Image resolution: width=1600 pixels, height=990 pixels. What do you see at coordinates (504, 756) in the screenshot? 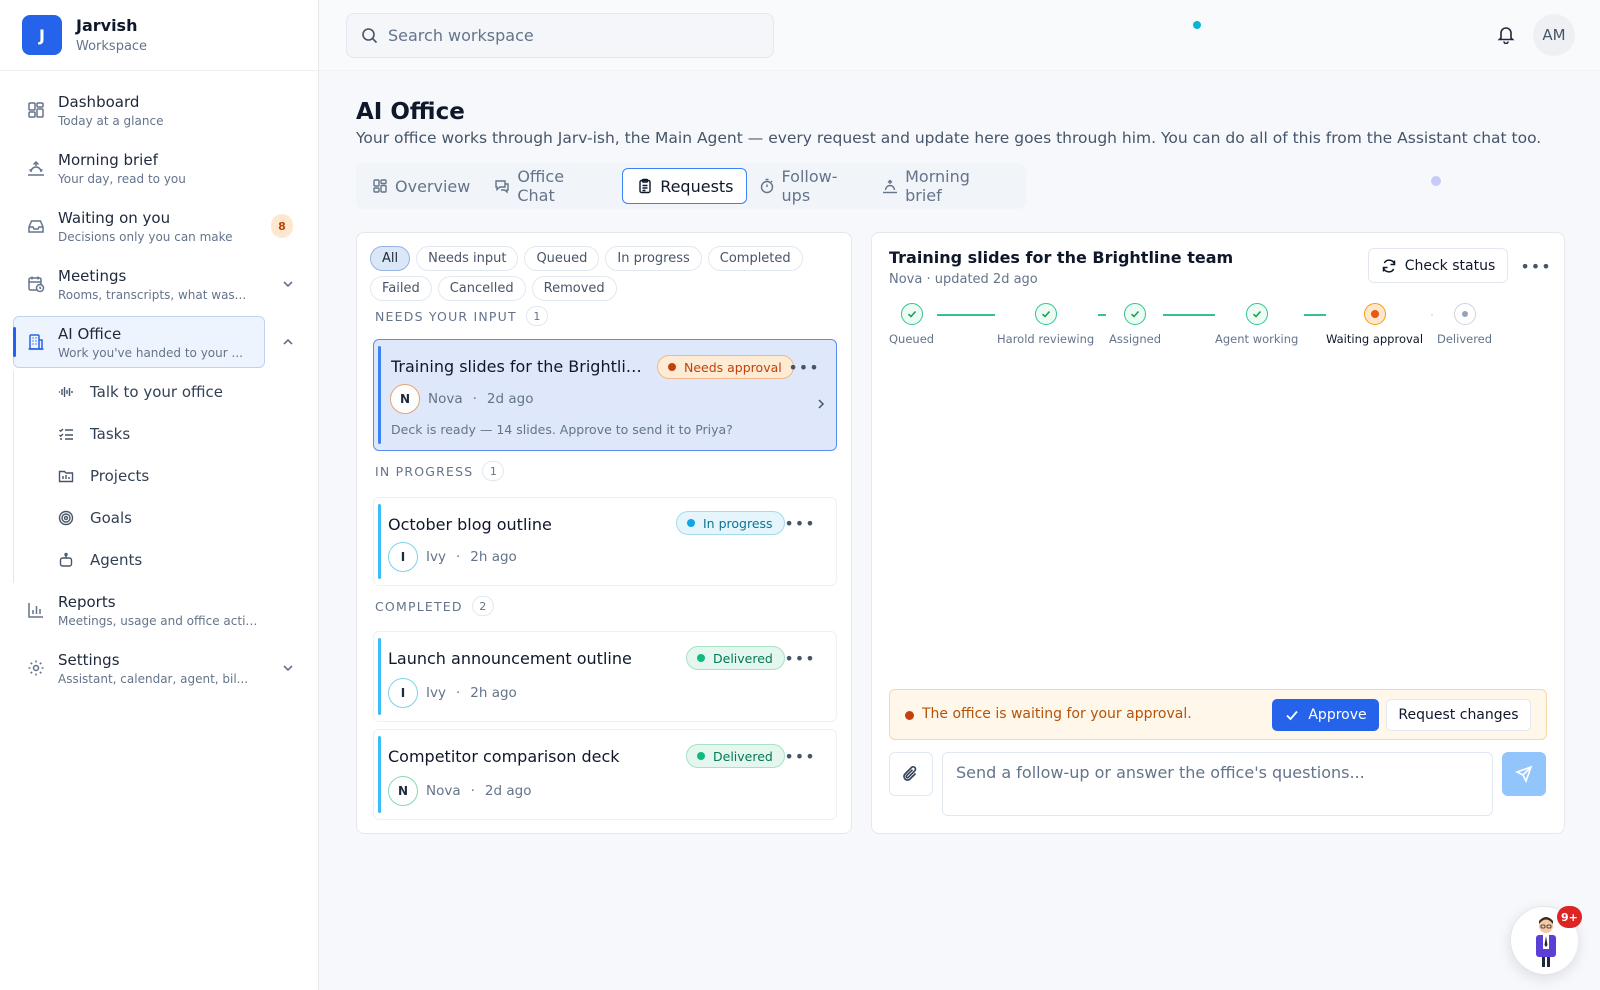
I see `request-title: Competitor comparison deck` at bounding box center [504, 756].